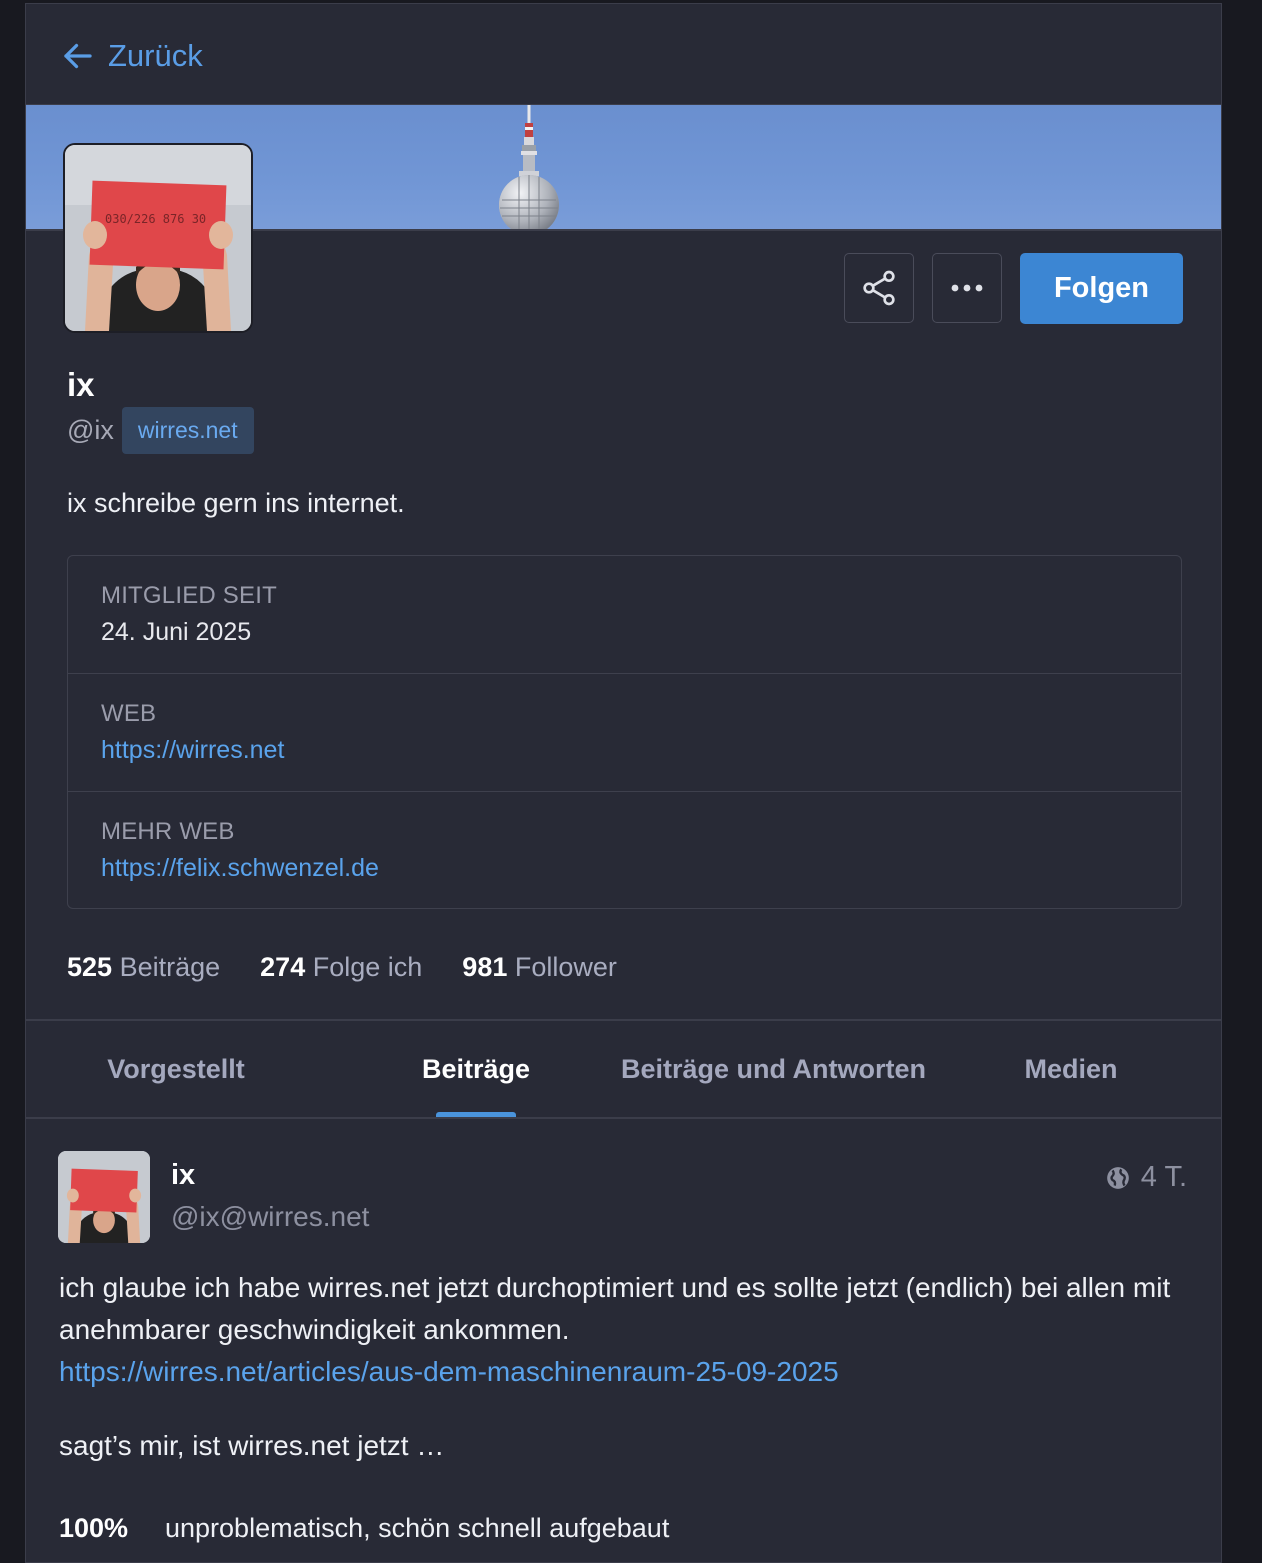 This screenshot has width=1262, height=1563. I want to click on account-handle: @ix, so click(90, 430).